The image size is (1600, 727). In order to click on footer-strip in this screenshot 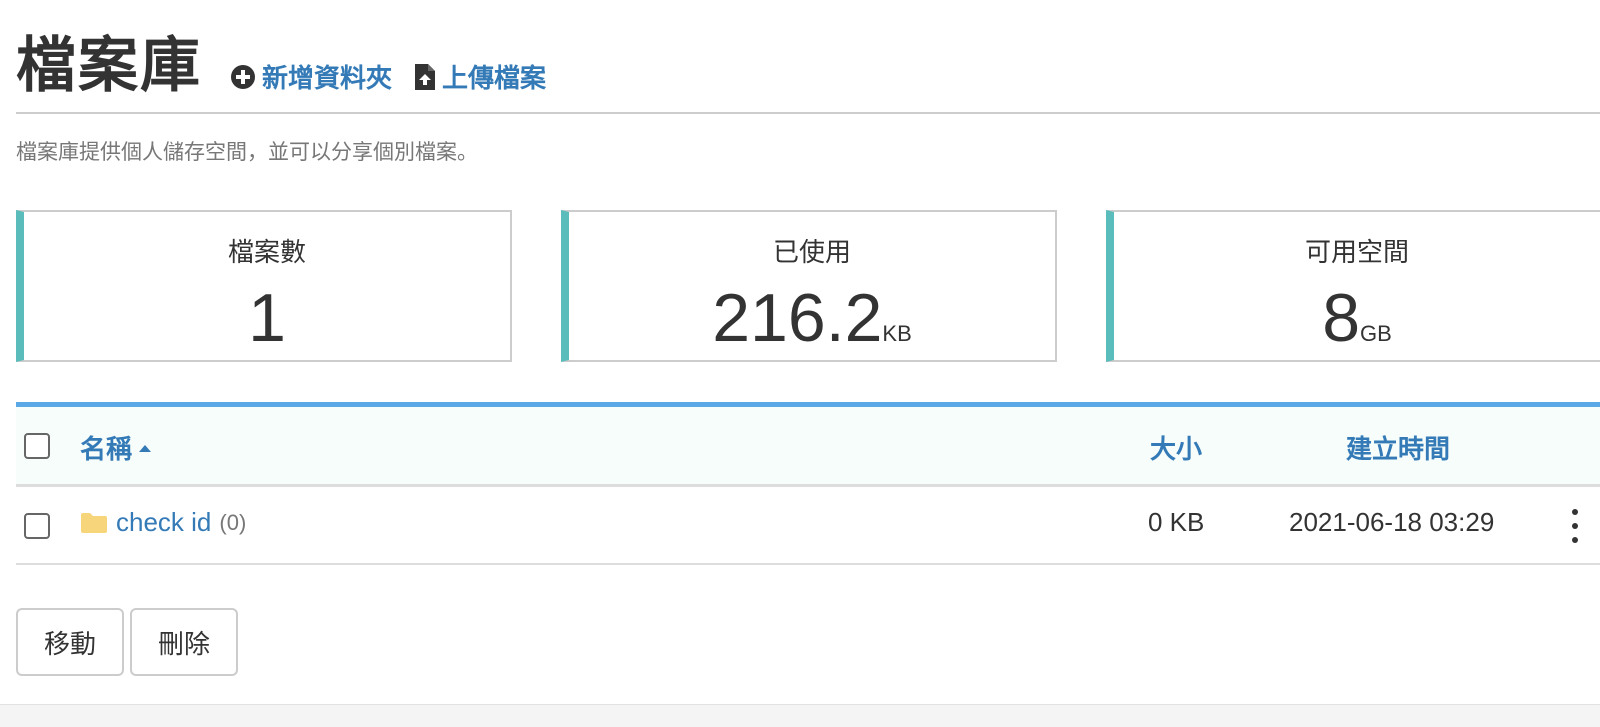, I will do `click(800, 715)`.